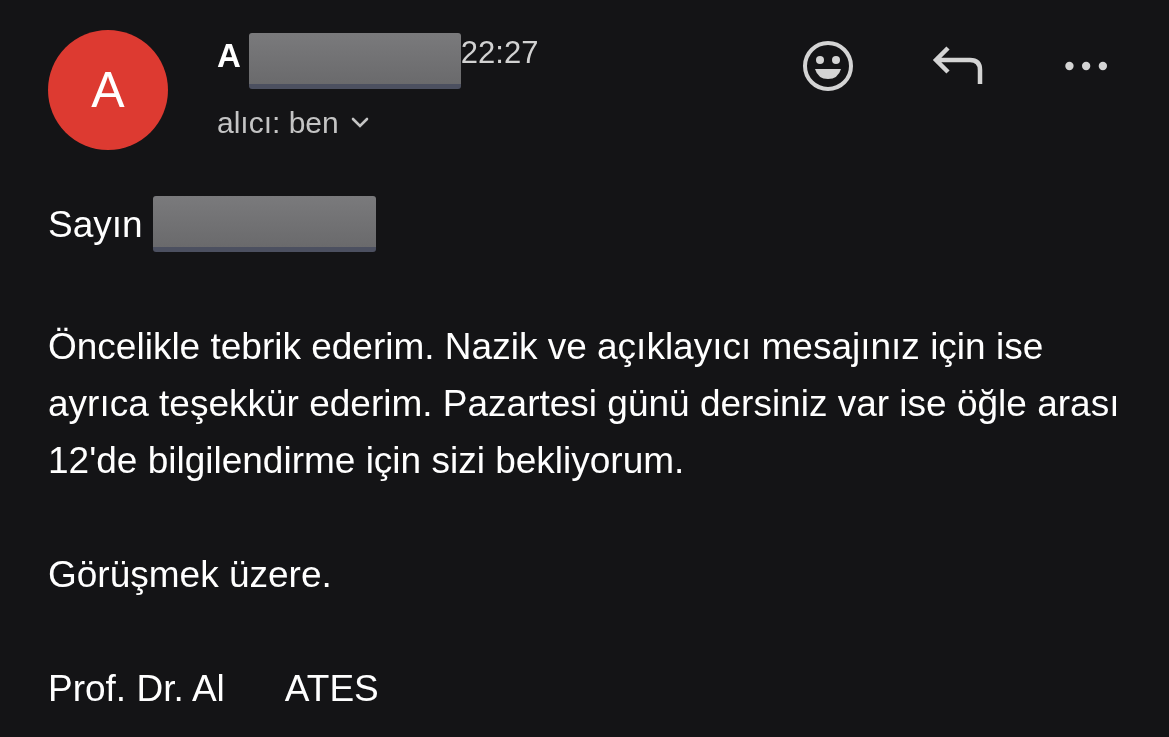  What do you see at coordinates (359, 123) in the screenshot?
I see `chevron-down-icon` at bounding box center [359, 123].